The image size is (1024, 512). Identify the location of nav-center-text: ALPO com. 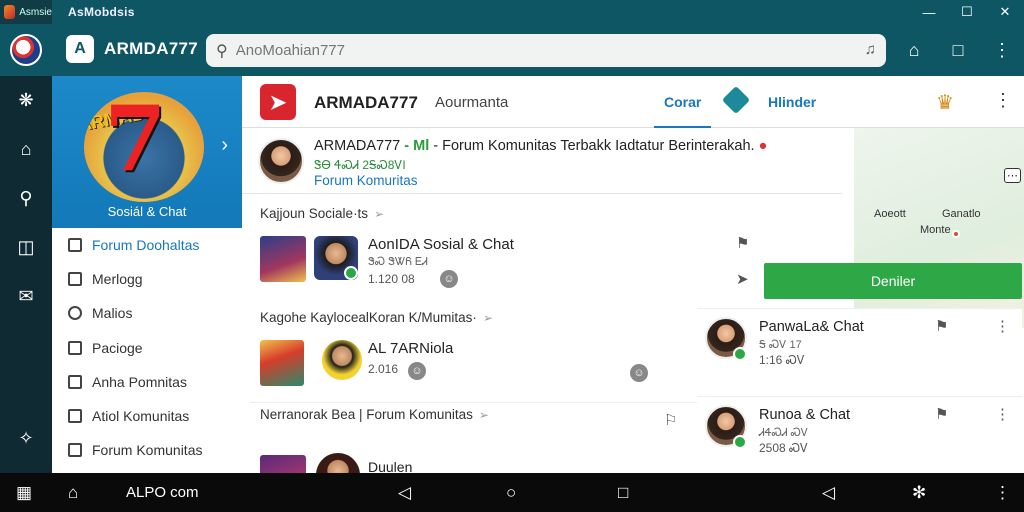
(162, 492).